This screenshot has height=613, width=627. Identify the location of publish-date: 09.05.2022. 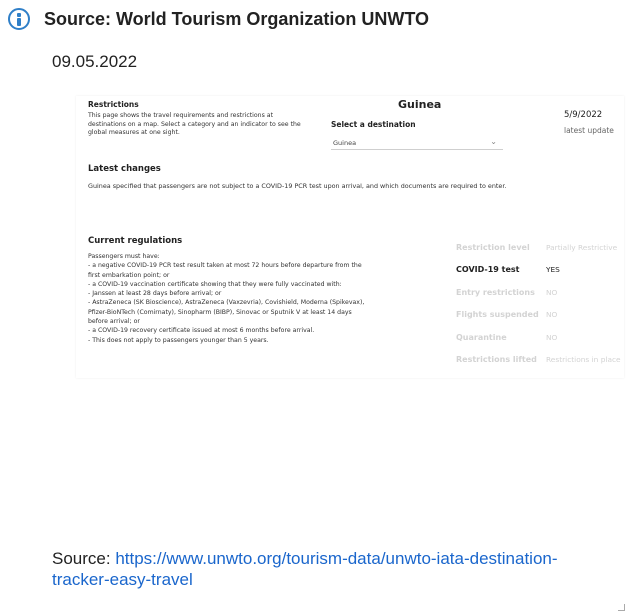
(95, 61).